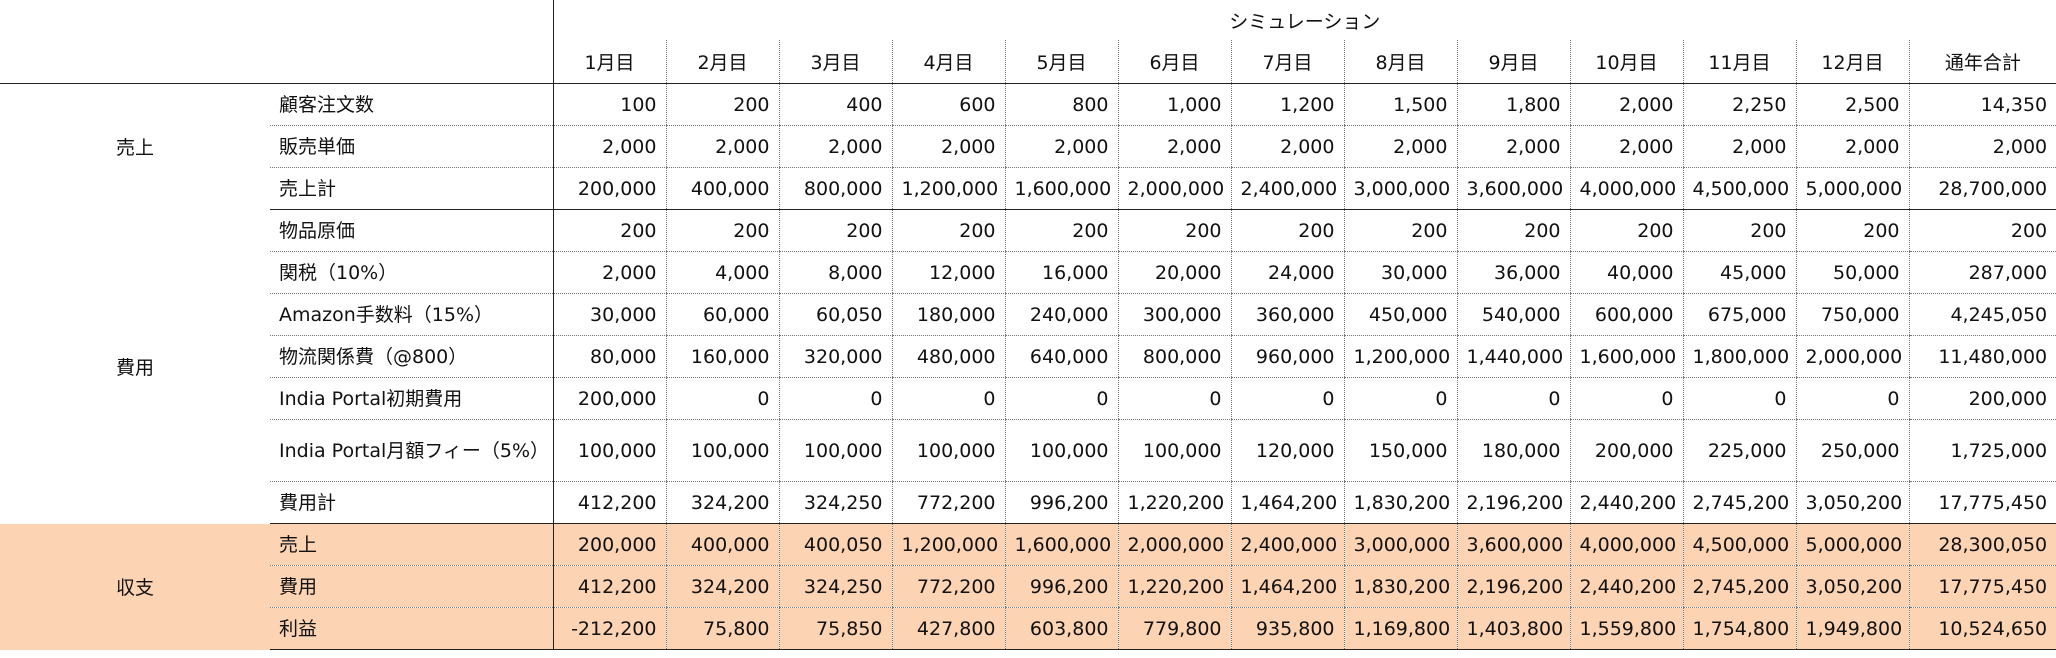  Describe the element at coordinates (609, 62) in the screenshot. I see `column-header-month: 1月目` at that location.